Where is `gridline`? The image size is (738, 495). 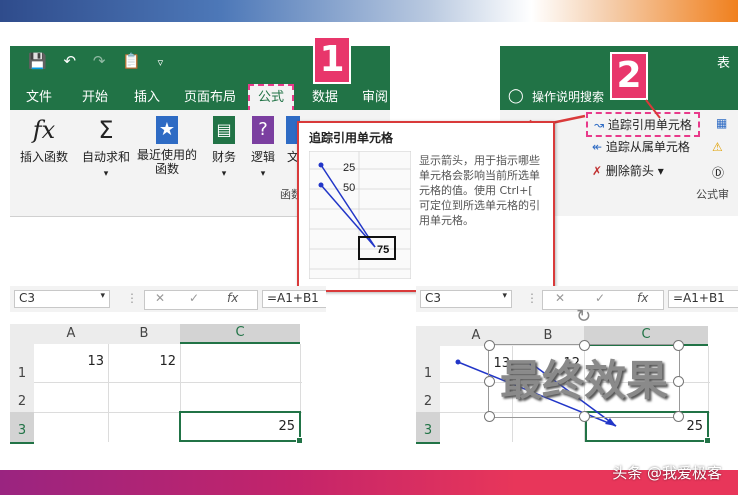 gridline is located at coordinates (168, 382).